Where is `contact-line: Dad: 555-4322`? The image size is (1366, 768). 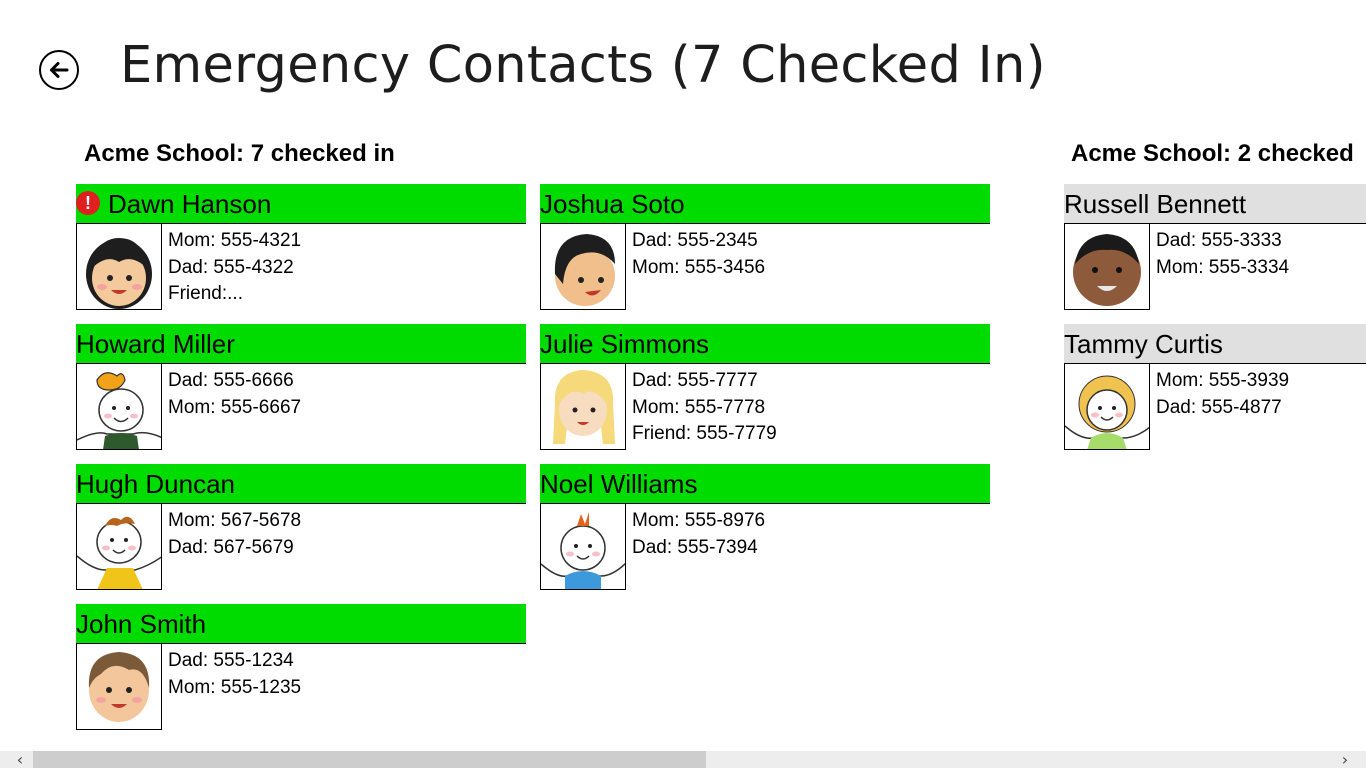
contact-line: Dad: 555-4322 is located at coordinates (231, 267).